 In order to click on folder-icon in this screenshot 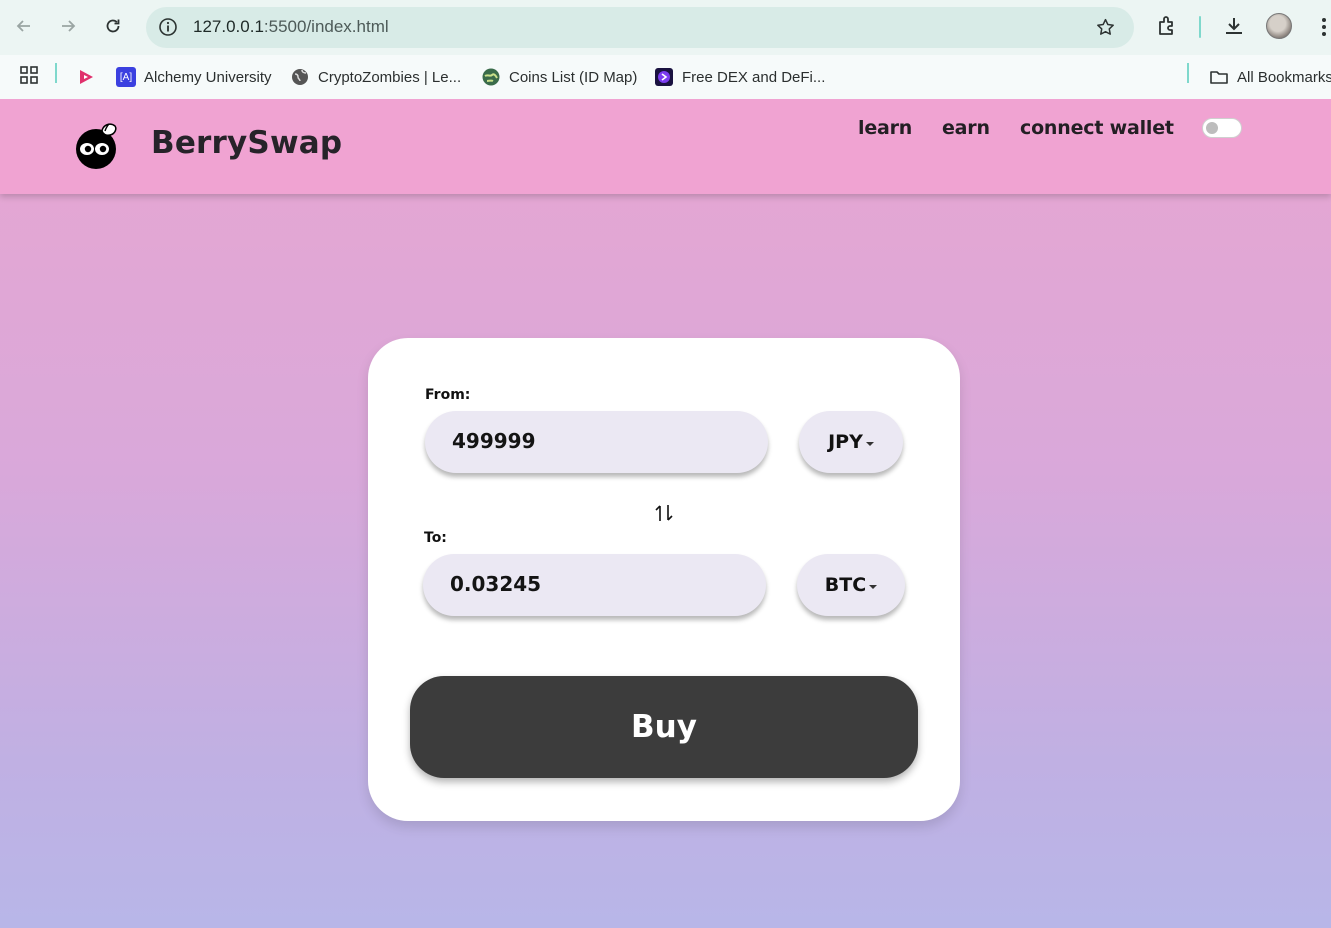, I will do `click(1219, 77)`.